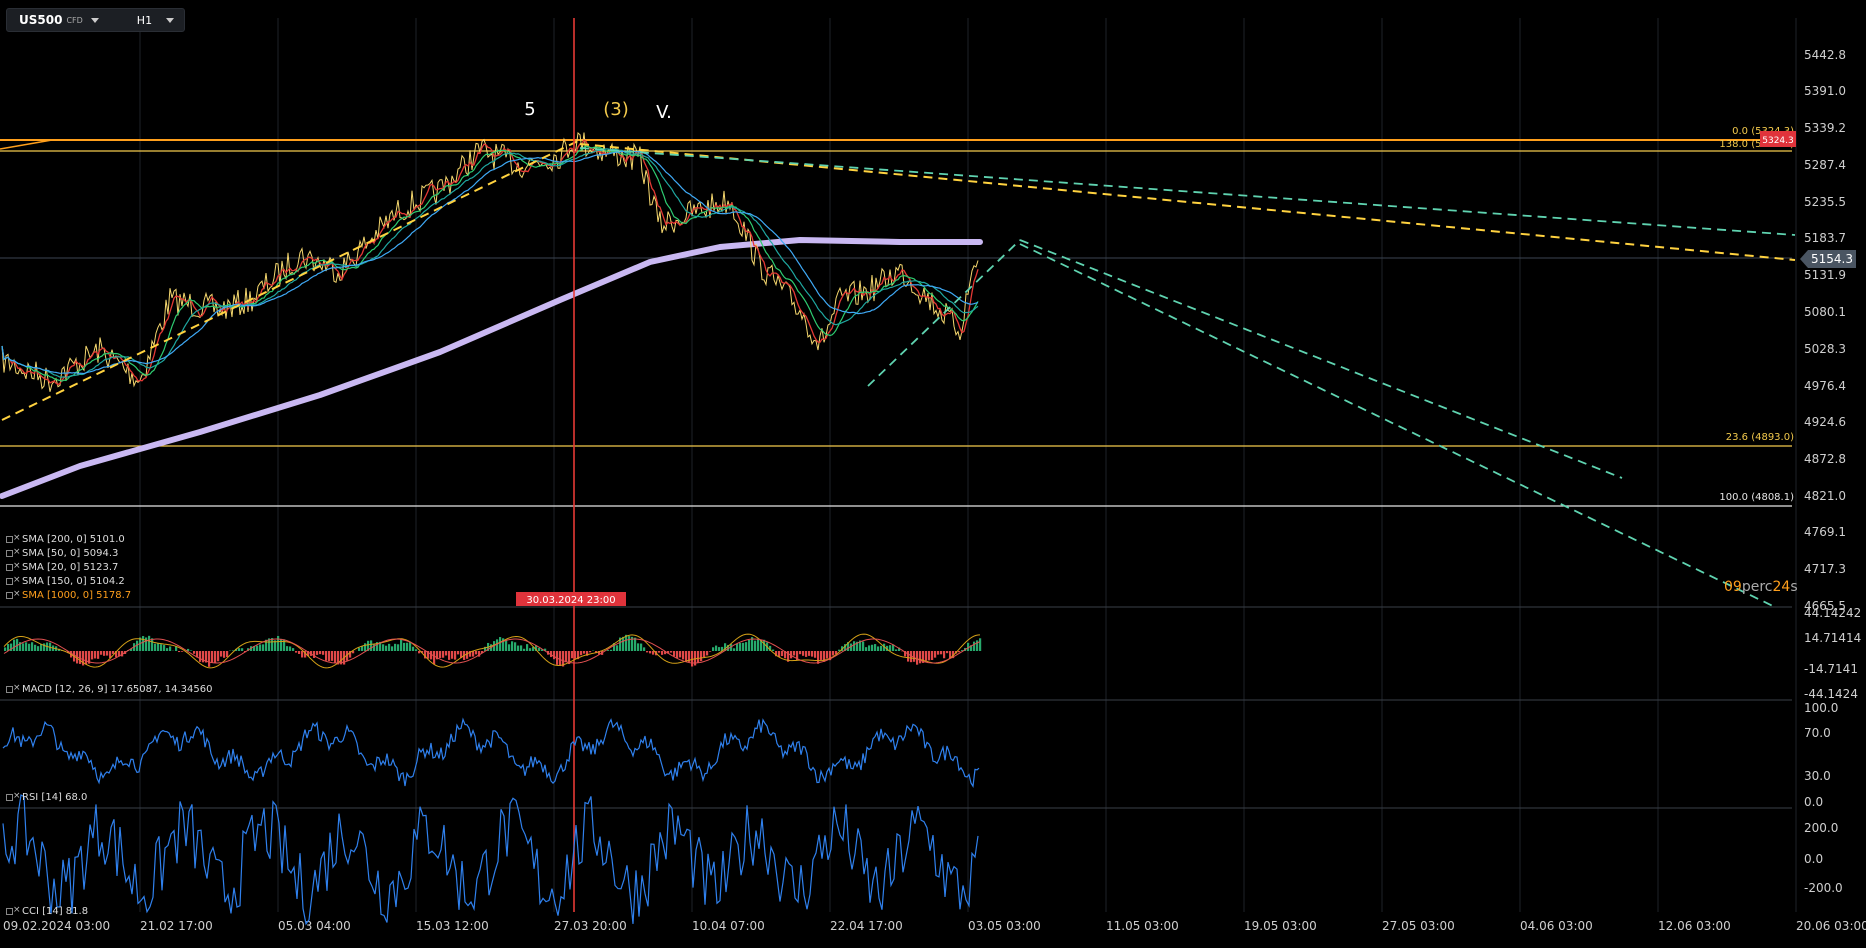 This screenshot has width=1866, height=948. Describe the element at coordinates (1831, 694) in the screenshot. I see `macd-axis-tick: -44.1424` at that location.